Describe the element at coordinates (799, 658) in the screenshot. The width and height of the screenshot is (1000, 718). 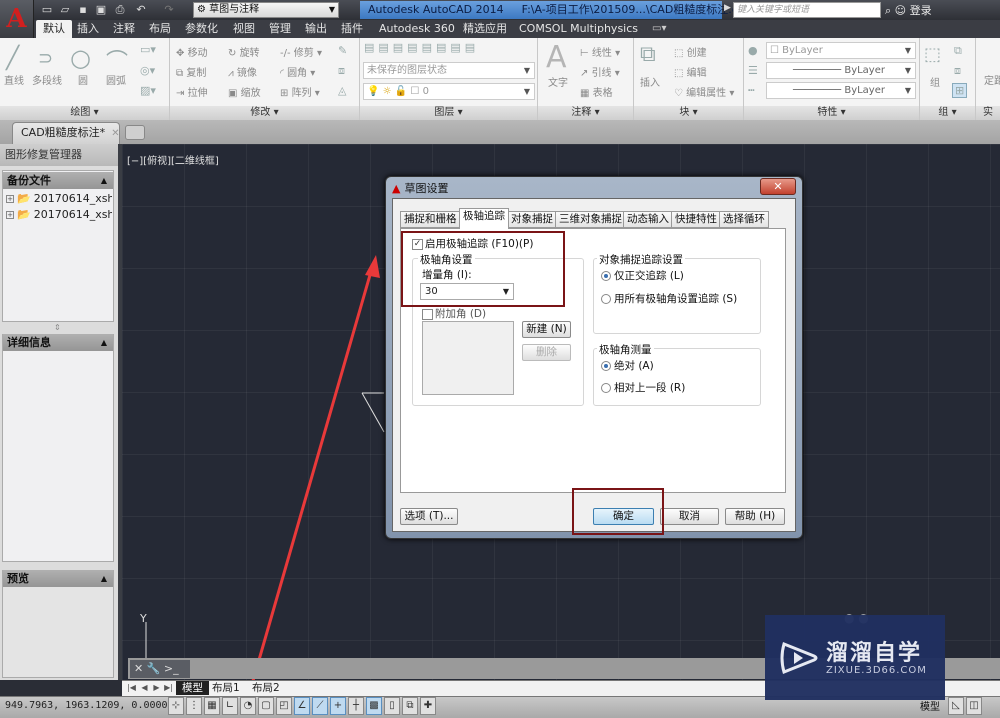
I see `play-logo-icon` at that location.